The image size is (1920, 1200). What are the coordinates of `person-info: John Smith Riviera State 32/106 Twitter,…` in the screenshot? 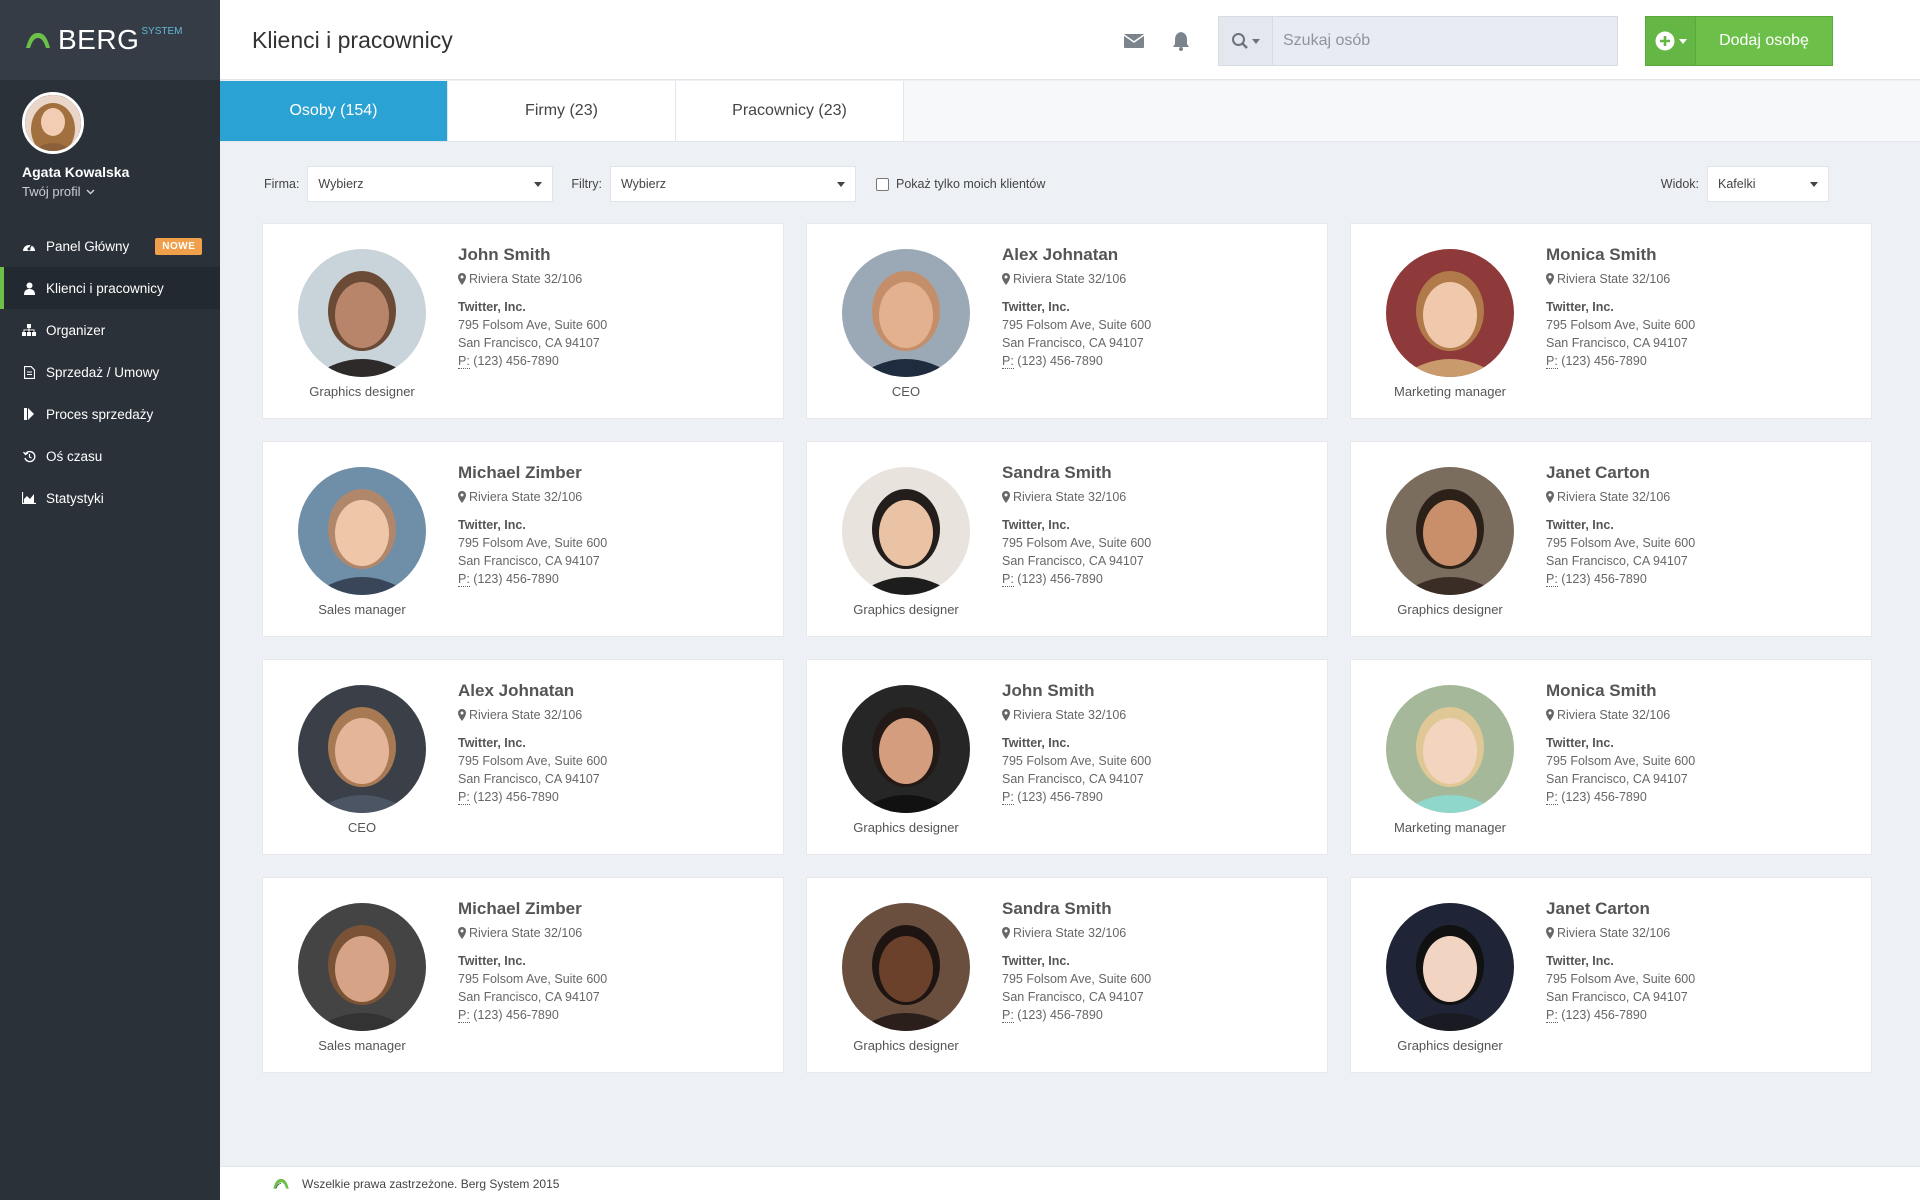 It's located at (532, 308).